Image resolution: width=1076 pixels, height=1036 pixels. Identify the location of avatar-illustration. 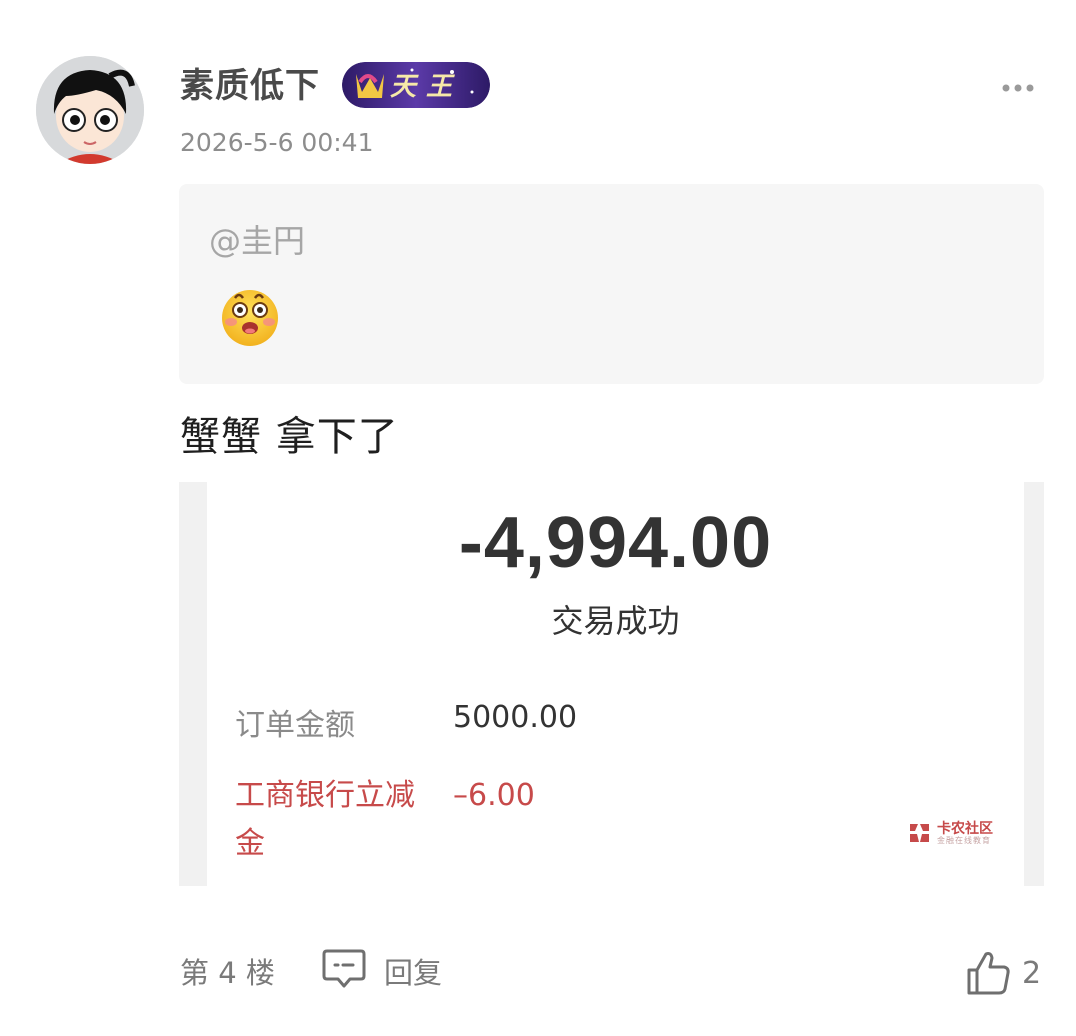
(90, 110).